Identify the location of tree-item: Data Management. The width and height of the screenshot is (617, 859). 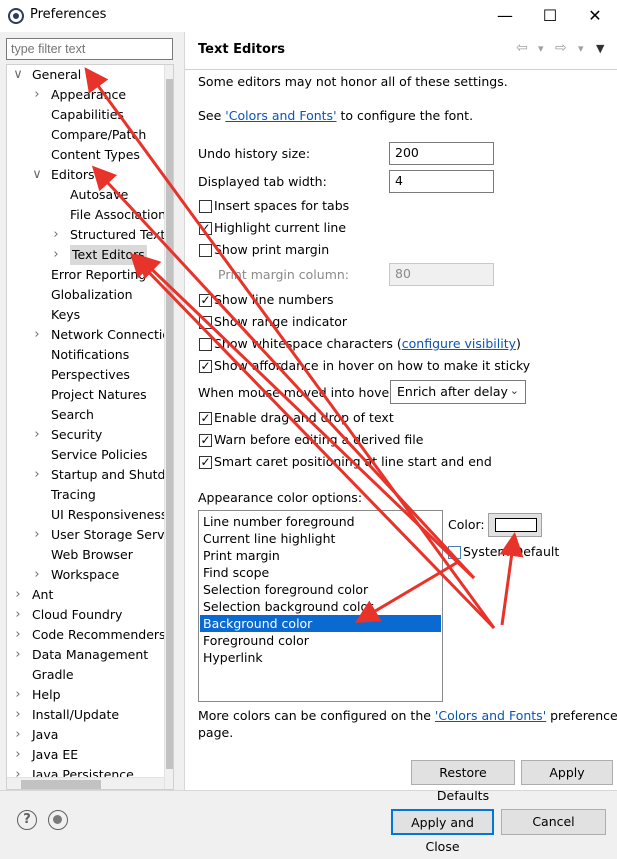
(90, 655).